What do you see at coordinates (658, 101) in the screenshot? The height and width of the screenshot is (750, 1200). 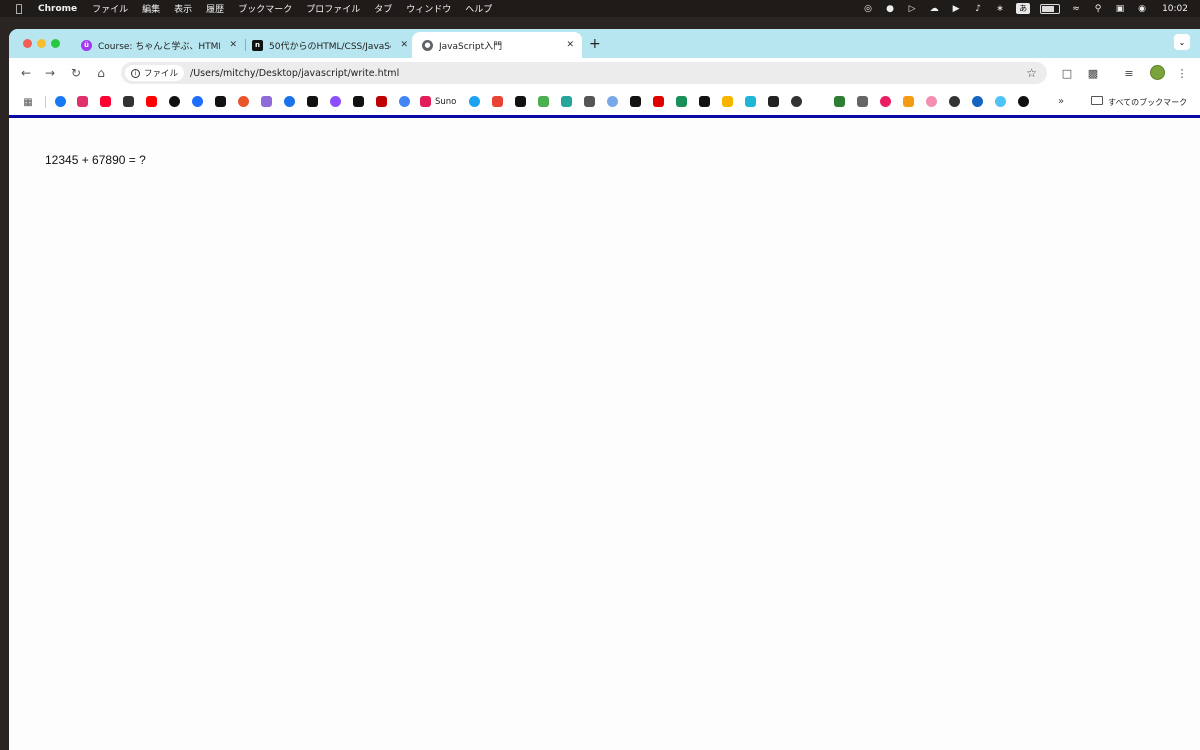 I see `adobe-icon` at bounding box center [658, 101].